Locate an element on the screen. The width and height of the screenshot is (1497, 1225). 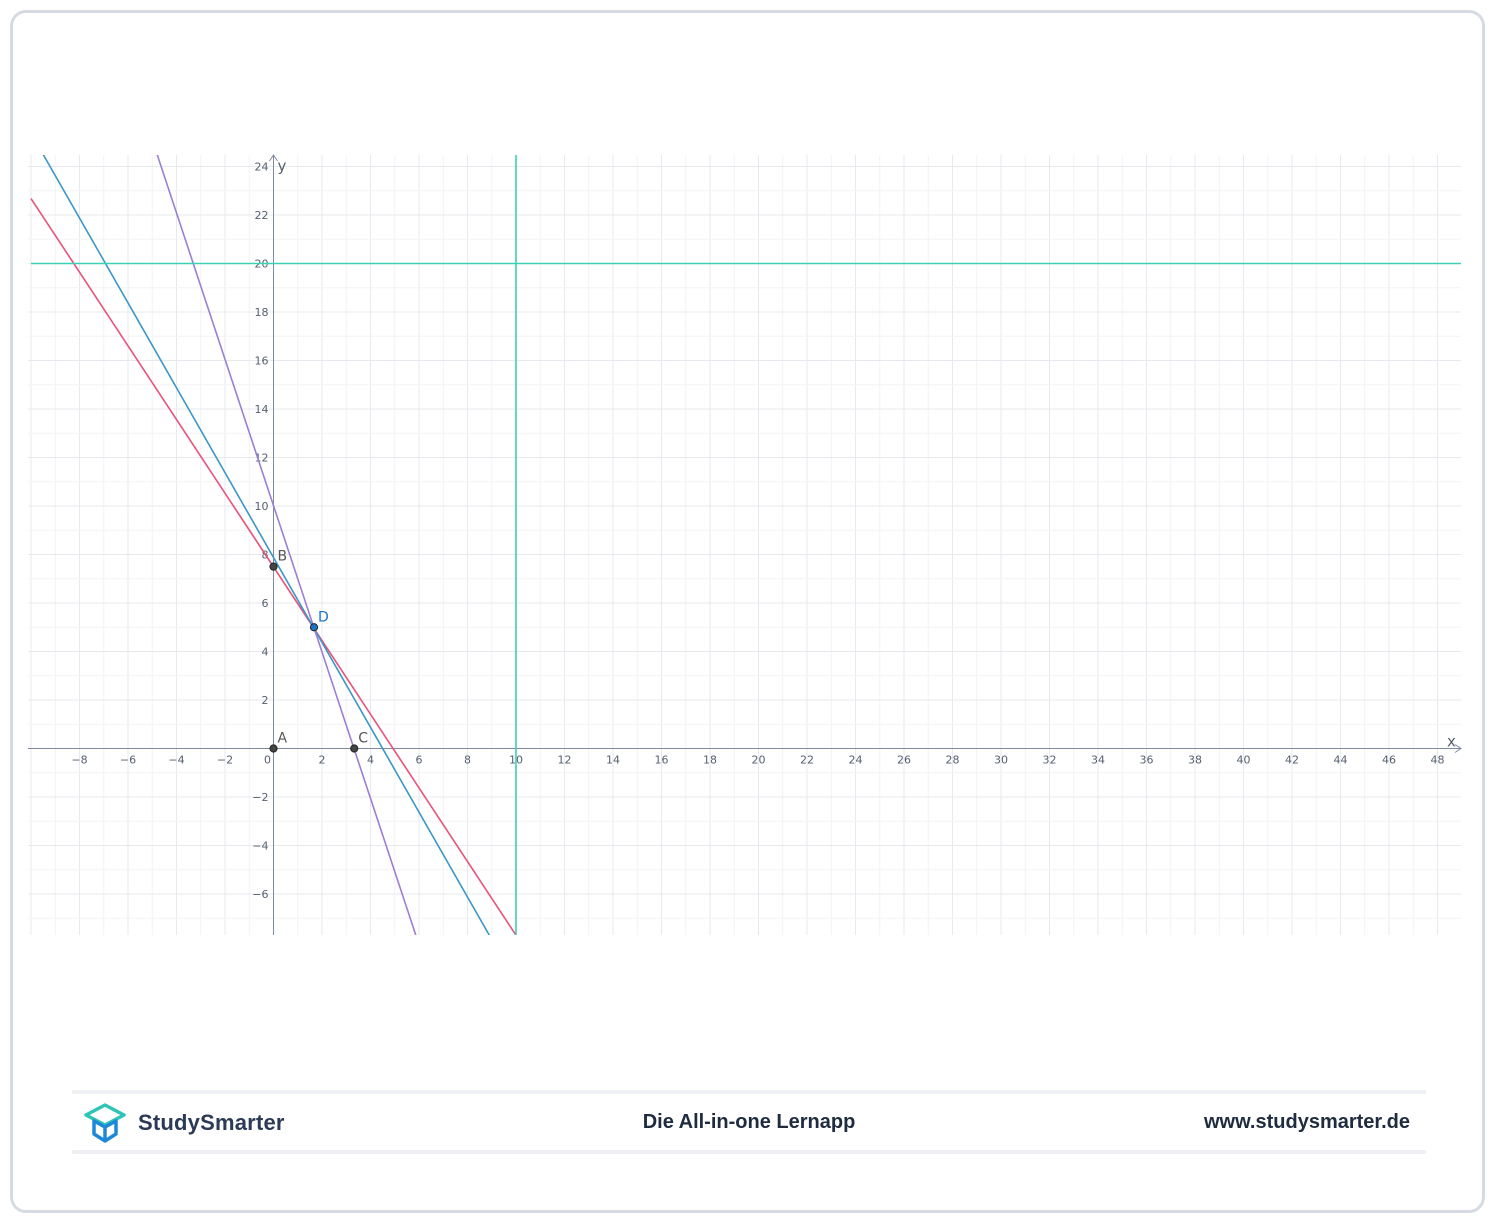
point-label-c: C is located at coordinates (363, 739).